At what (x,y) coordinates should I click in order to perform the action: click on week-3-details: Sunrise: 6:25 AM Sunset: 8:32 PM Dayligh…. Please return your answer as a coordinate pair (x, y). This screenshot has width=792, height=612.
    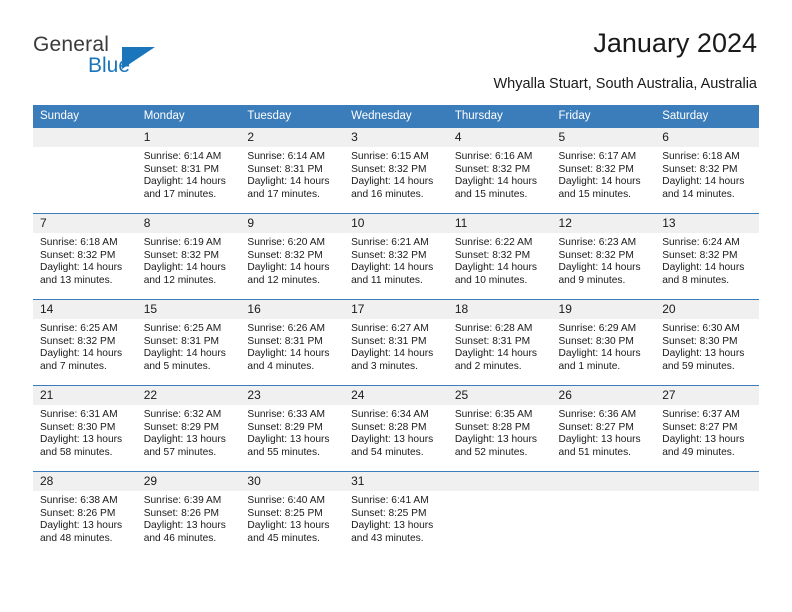
    Looking at the image, I should click on (396, 352).